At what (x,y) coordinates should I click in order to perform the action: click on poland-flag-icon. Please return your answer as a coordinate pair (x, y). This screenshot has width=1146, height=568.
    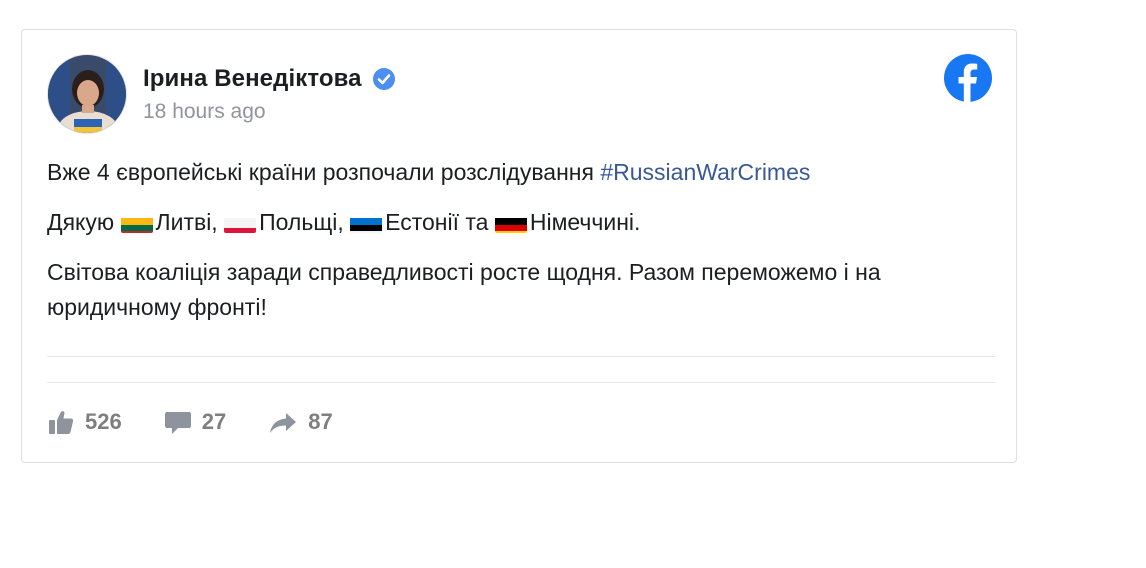
    Looking at the image, I should click on (240, 223).